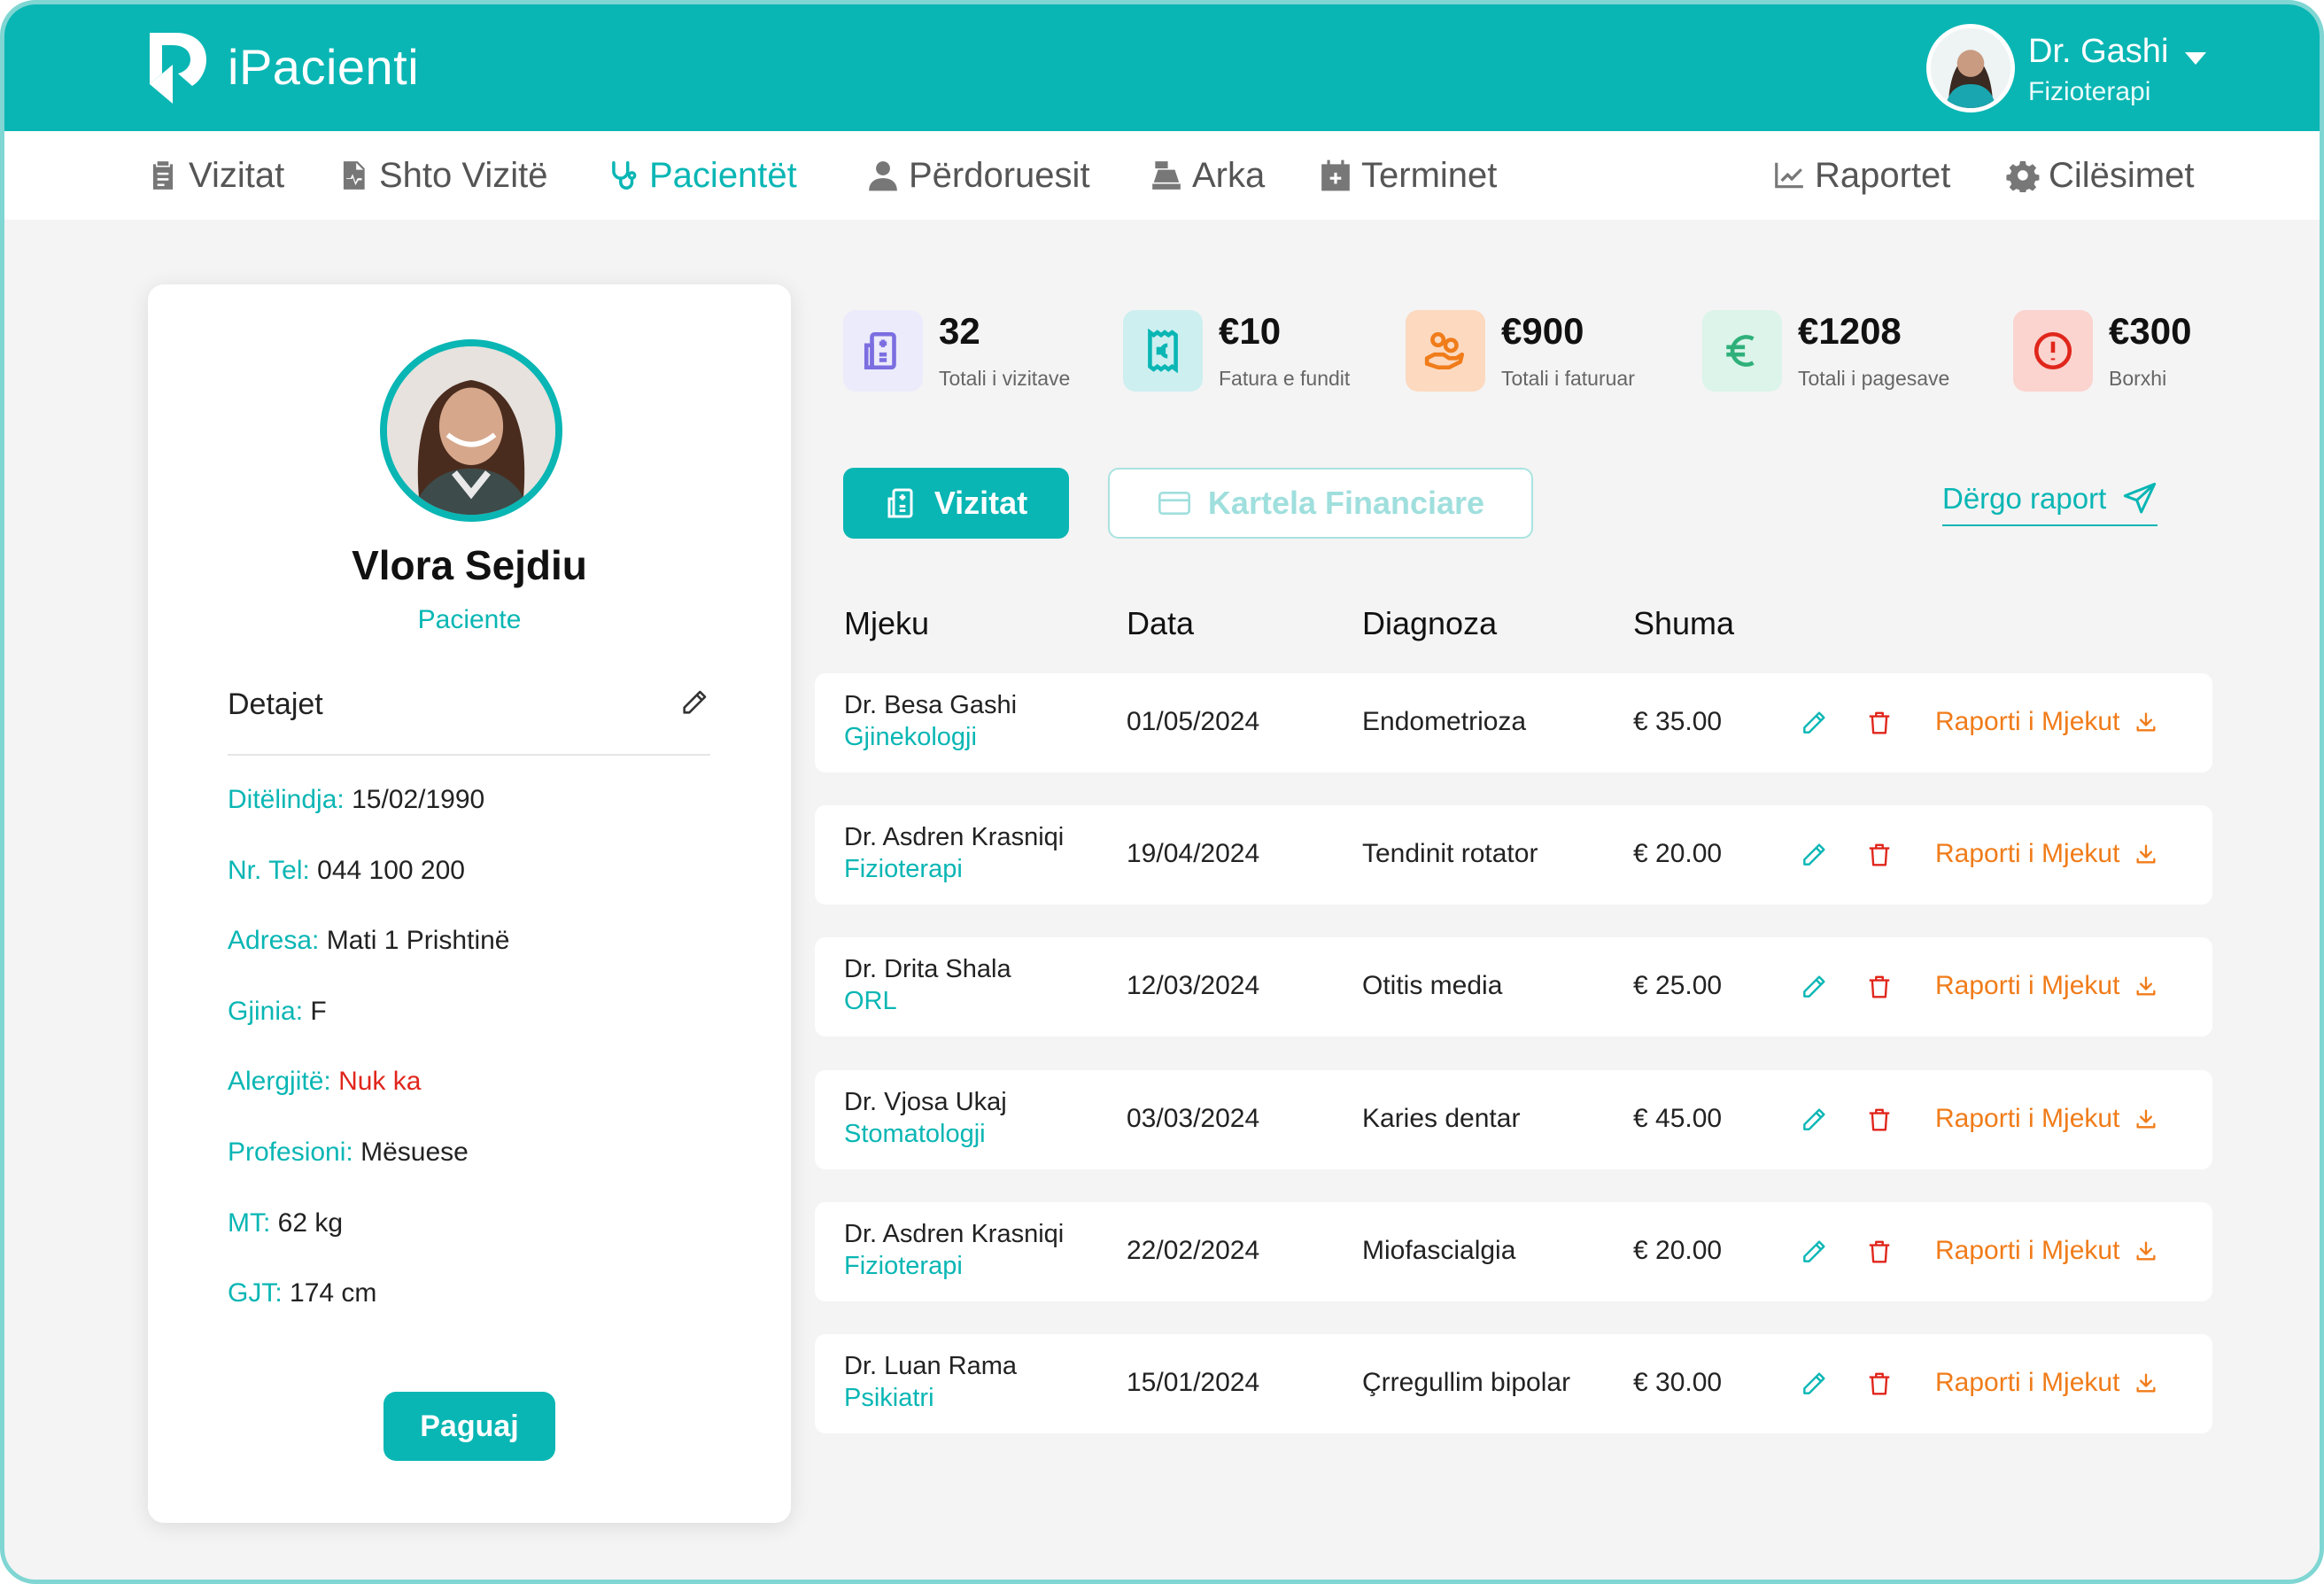 Image resolution: width=2324 pixels, height=1584 pixels. Describe the element at coordinates (927, 969) in the screenshot. I see `doctor-name: Dr. Drita Shala` at that location.